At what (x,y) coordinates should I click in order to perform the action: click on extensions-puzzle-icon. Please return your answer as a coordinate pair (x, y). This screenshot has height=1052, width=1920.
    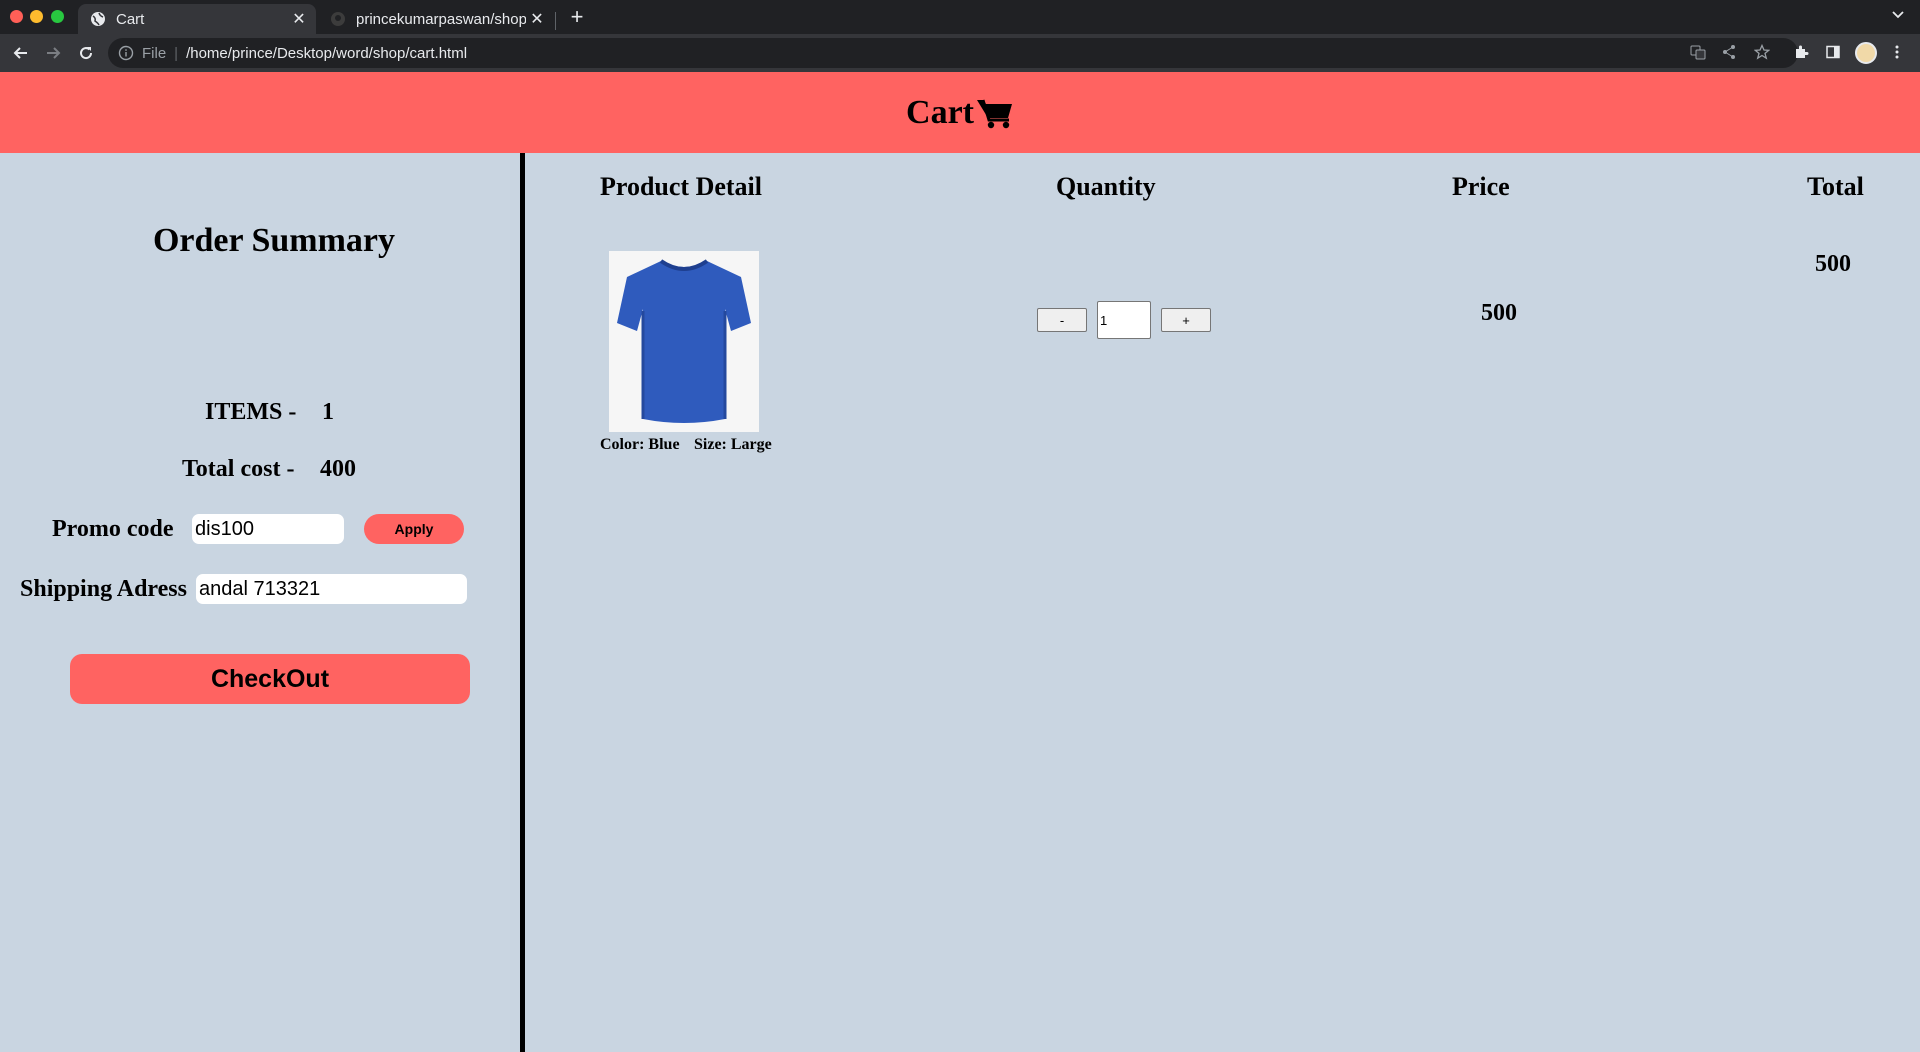
    Looking at the image, I should click on (1801, 52).